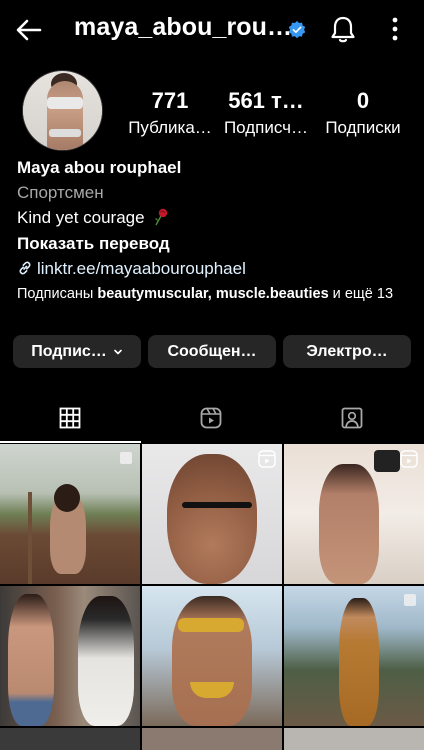  What do you see at coordinates (57, 294) in the screenshot?
I see `followed-prefix: Подписаны` at bounding box center [57, 294].